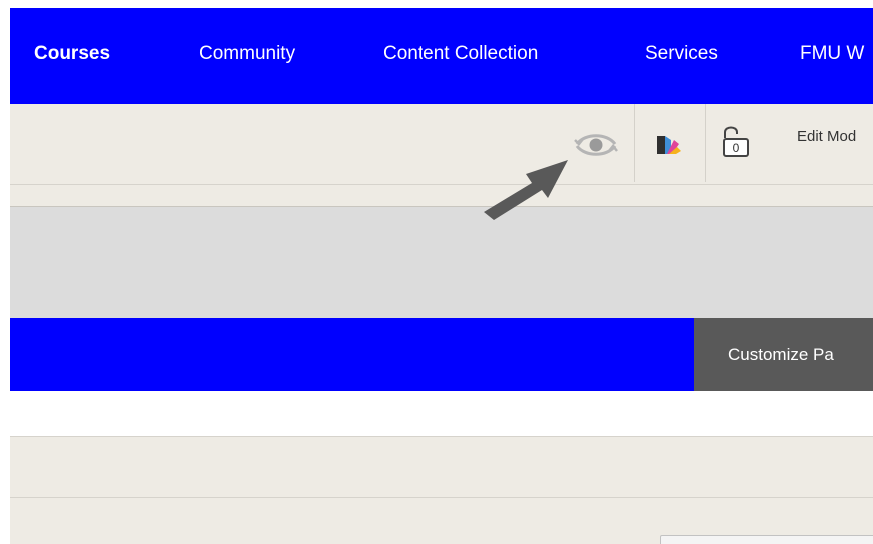 The image size is (873, 544). I want to click on breadcrumb-bar, so click(441, 196).